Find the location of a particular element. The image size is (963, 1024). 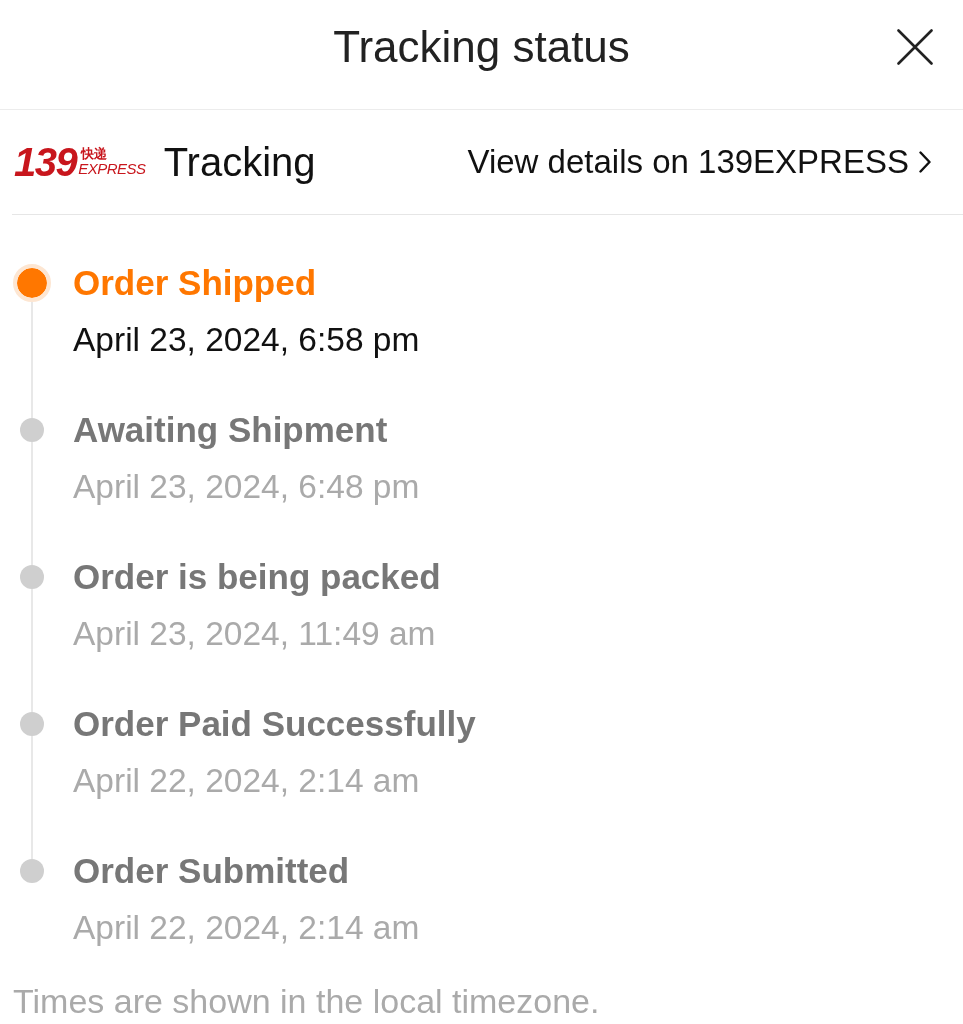

event-time: April 23, 2024, 11:49 am is located at coordinates (255, 634).